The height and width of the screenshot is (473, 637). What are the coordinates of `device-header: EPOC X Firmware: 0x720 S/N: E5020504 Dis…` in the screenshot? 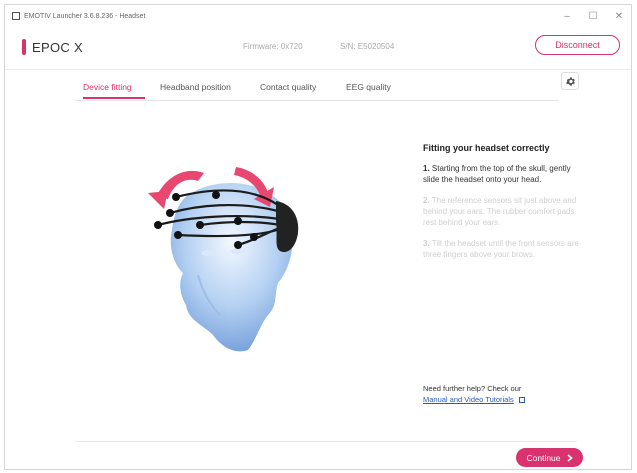 It's located at (318, 48).